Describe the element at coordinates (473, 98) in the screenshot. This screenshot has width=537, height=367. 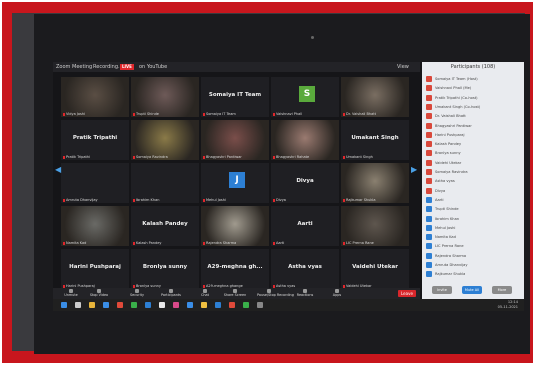
I see `participant-row: Pratik Tripathi (Co-host)` at that location.